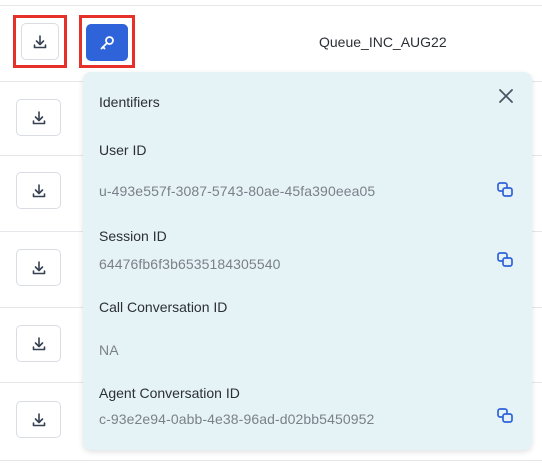  What do you see at coordinates (237, 191) in the screenshot?
I see `user-id-value: u-493e557f-3087-5743-80ae-45fa390eea05` at bounding box center [237, 191].